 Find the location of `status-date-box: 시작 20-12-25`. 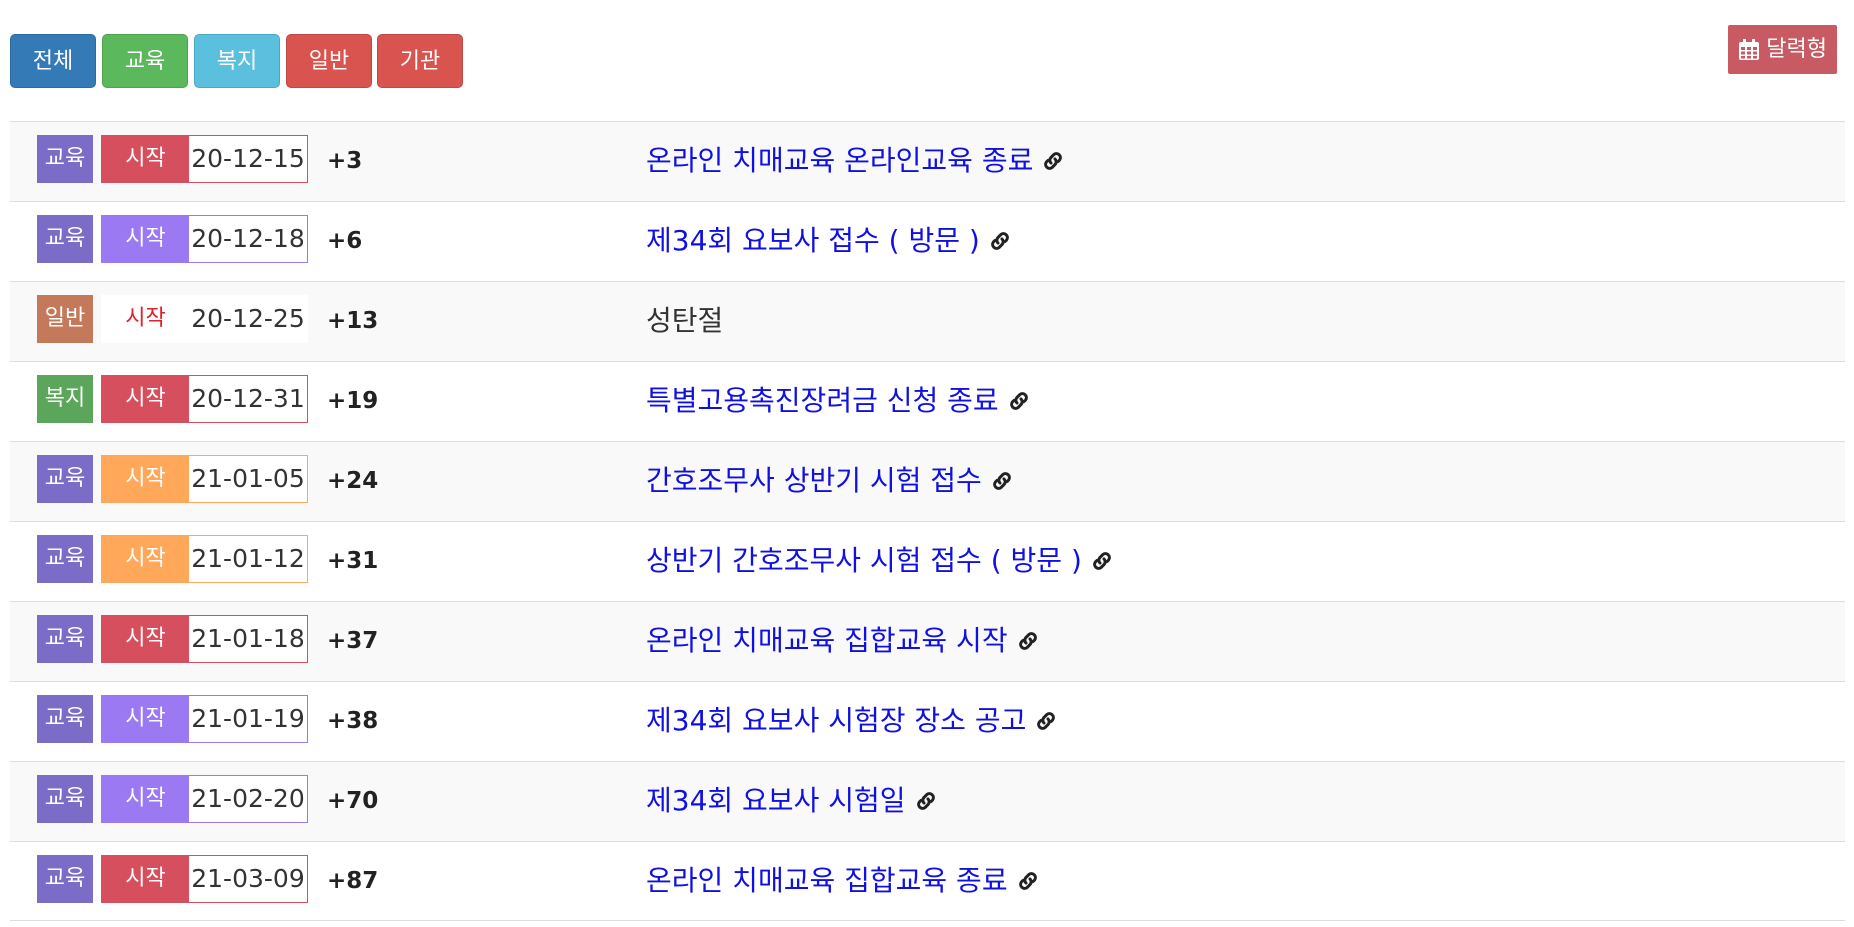

status-date-box: 시작 20-12-25 is located at coordinates (204, 319).